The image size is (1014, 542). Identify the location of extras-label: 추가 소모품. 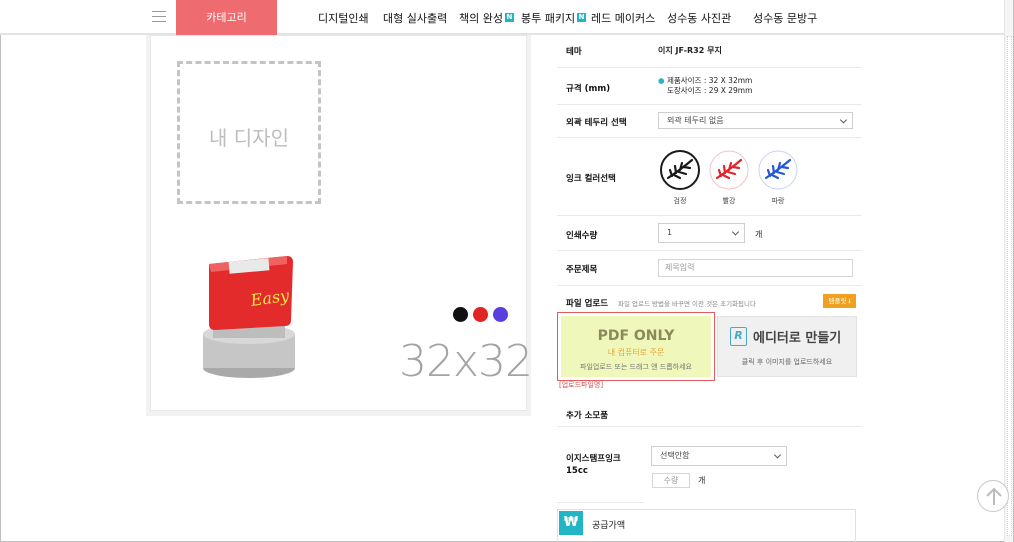
(587, 416).